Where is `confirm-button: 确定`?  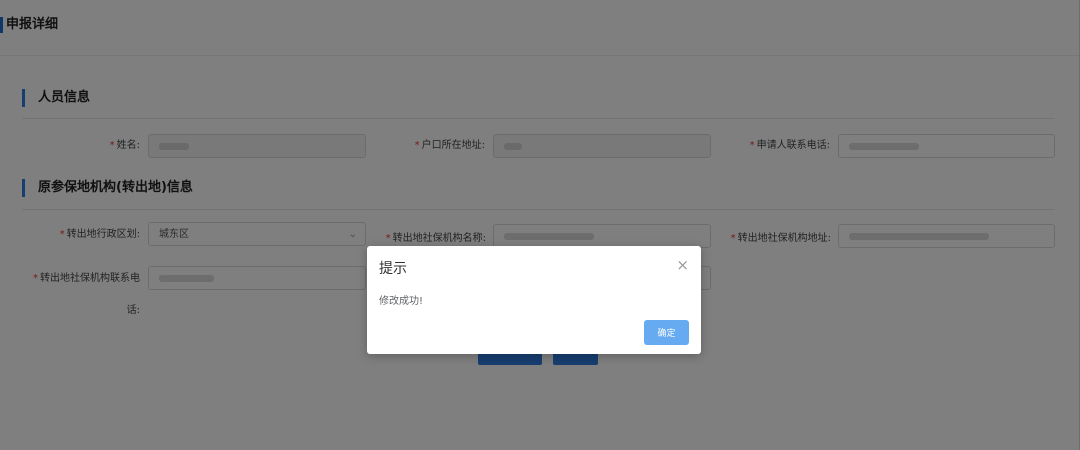 confirm-button: 确定 is located at coordinates (666, 332).